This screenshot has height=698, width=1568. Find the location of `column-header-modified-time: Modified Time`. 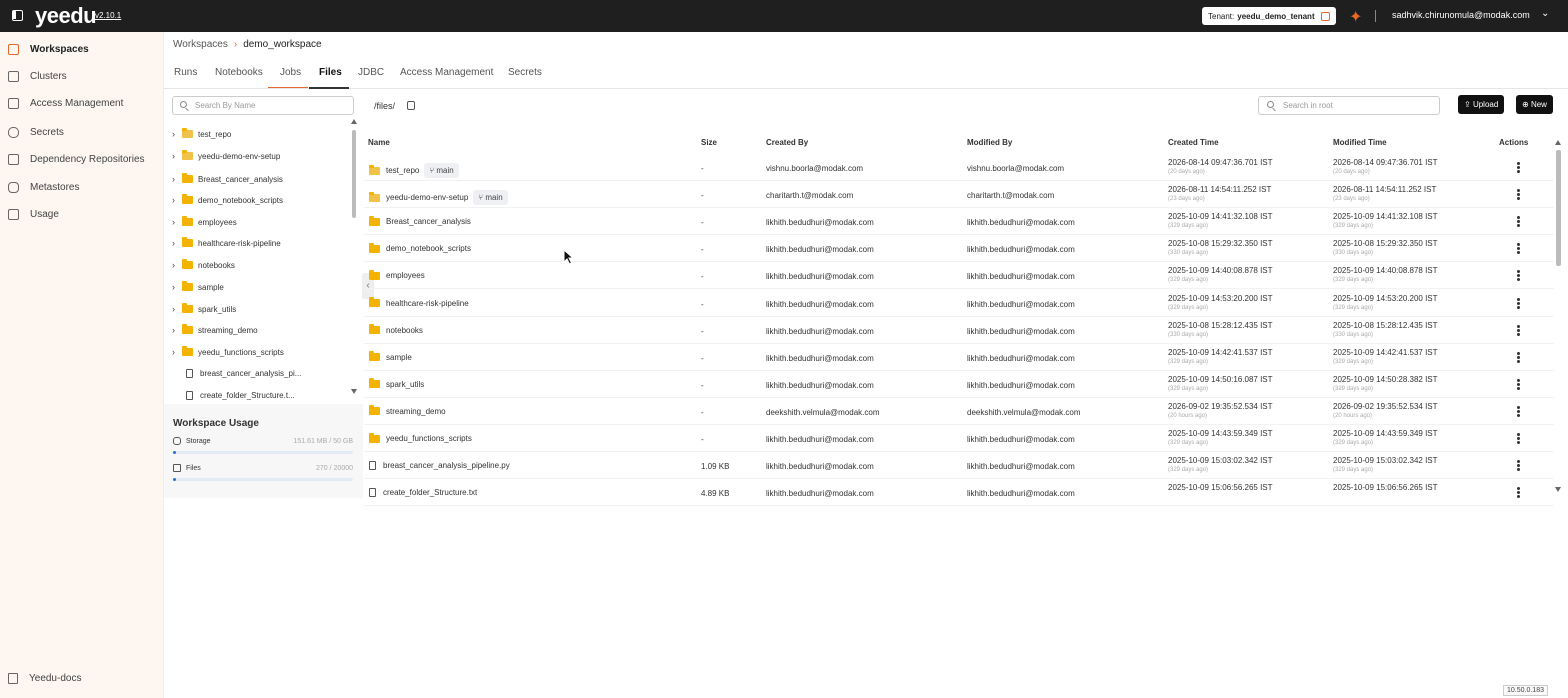

column-header-modified-time: Modified Time is located at coordinates (1360, 142).